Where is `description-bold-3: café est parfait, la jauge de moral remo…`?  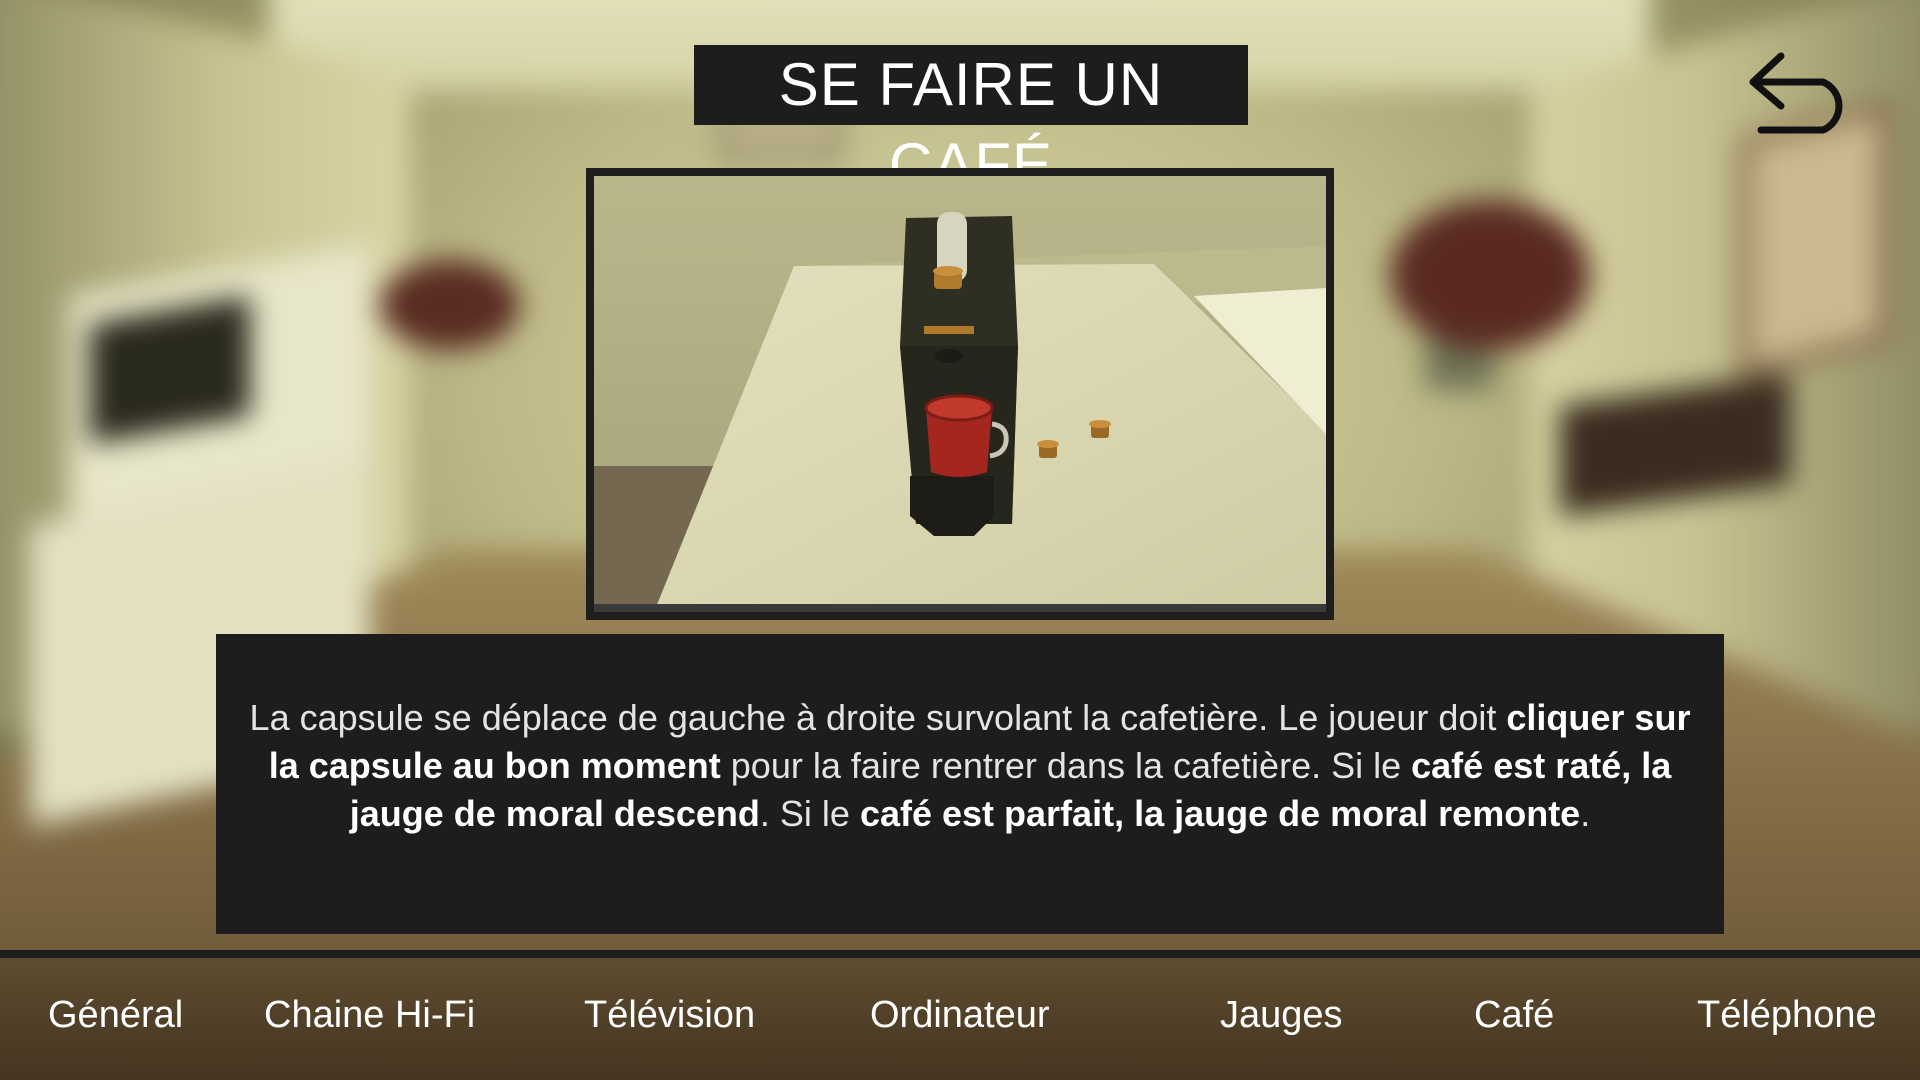 description-bold-3: café est parfait, la jauge de moral remo… is located at coordinates (1220, 813).